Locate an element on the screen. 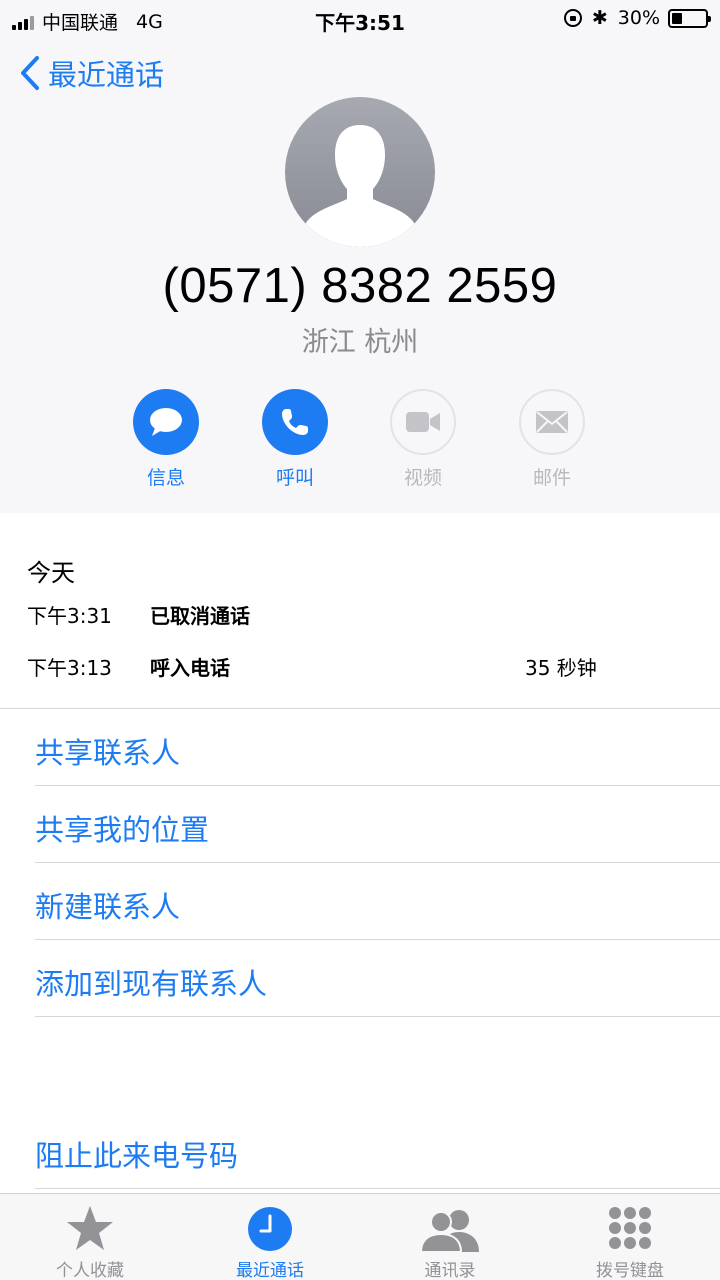 The width and height of the screenshot is (720, 1280). message-action: 信息 is located at coordinates (166, 439).